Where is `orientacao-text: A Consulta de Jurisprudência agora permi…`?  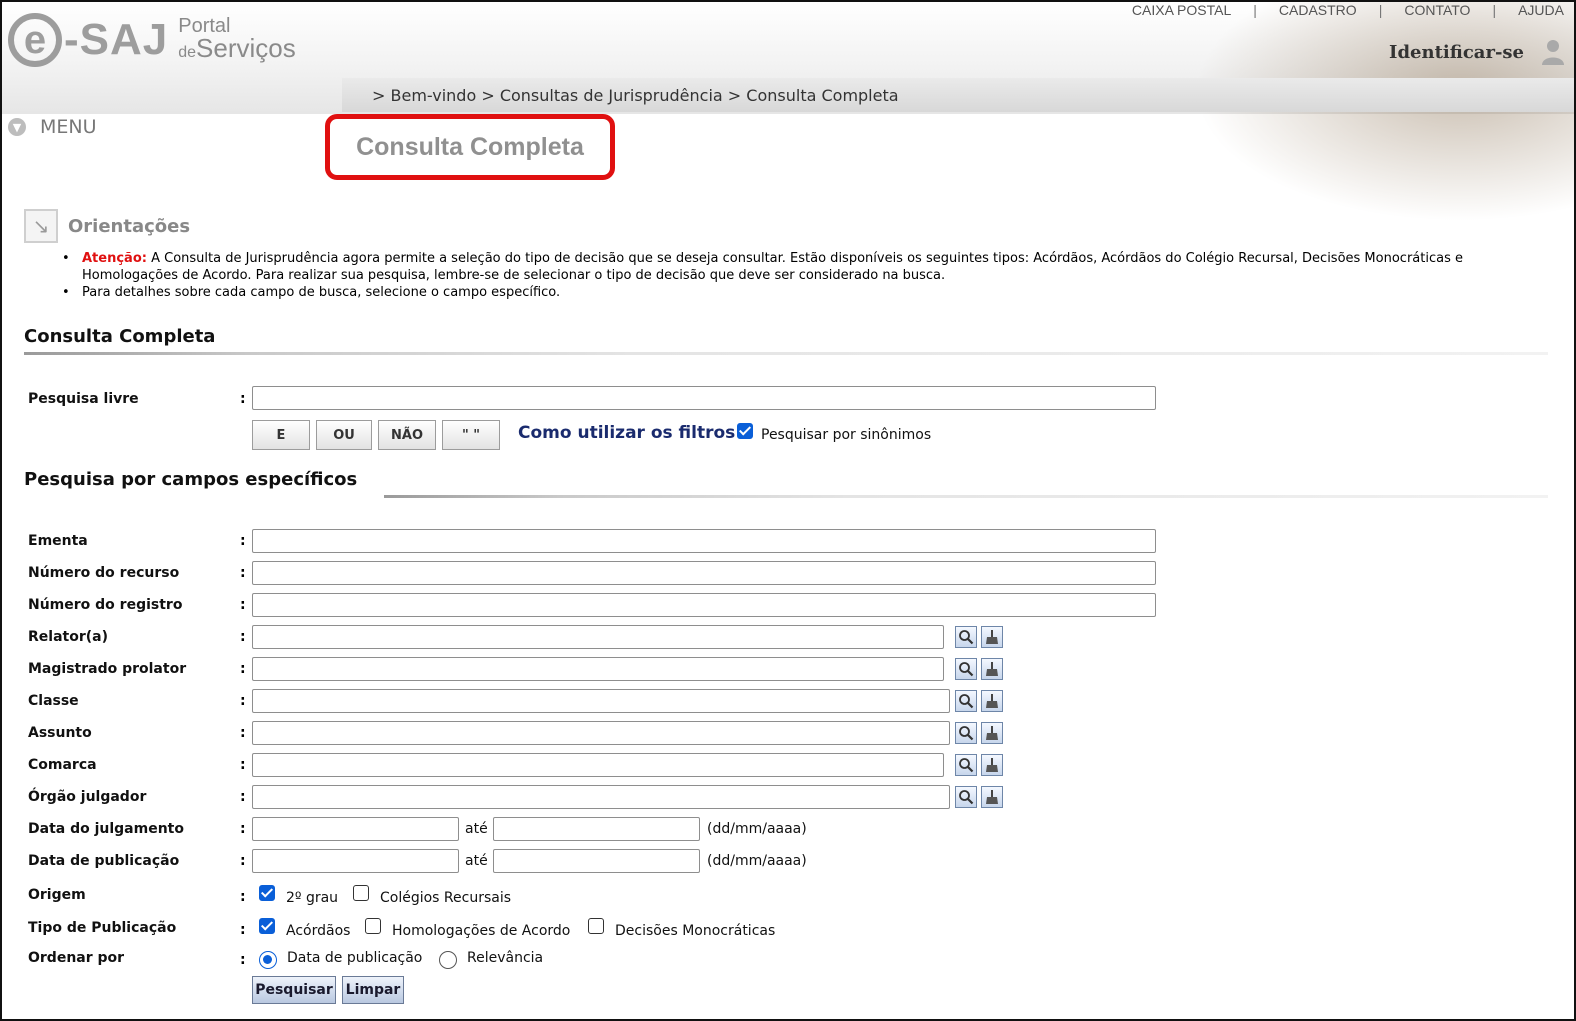 orientacao-text: A Consulta de Jurisprudência agora permi… is located at coordinates (772, 267).